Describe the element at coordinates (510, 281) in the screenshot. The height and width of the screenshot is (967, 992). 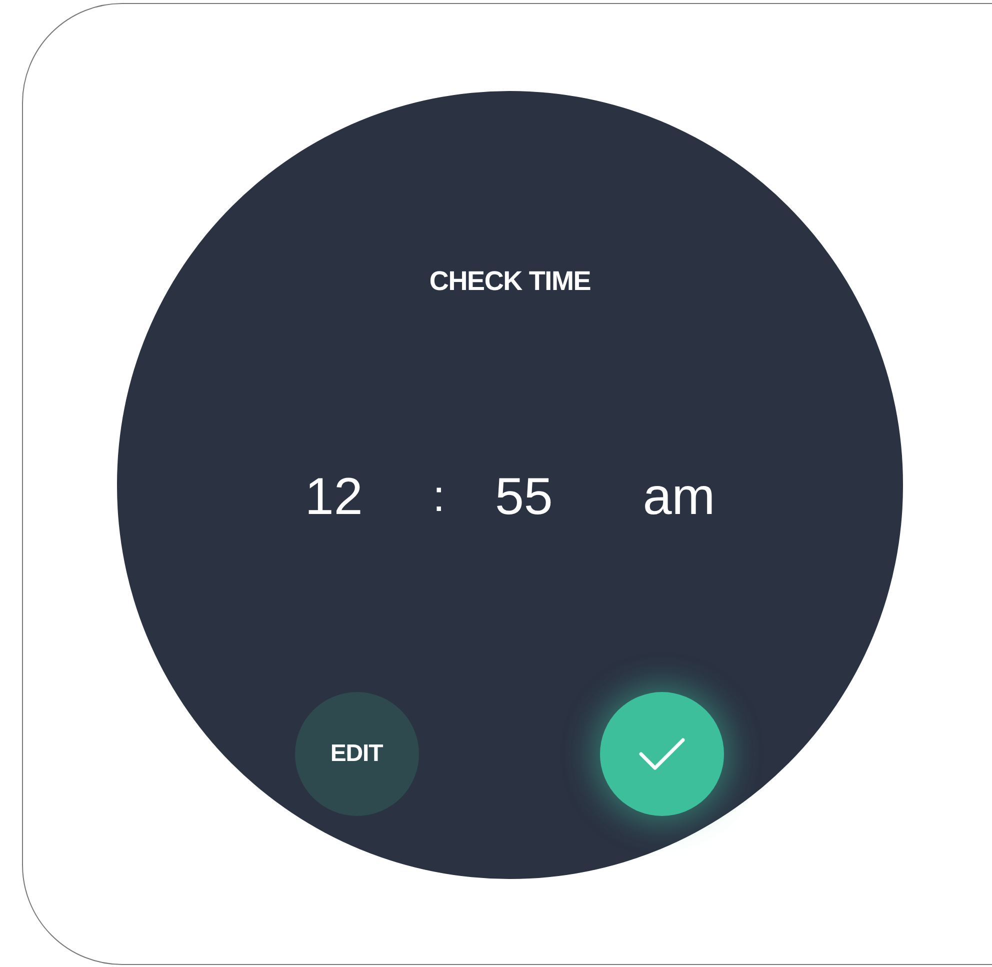
I see `dialog-title: CHECK TIME` at that location.